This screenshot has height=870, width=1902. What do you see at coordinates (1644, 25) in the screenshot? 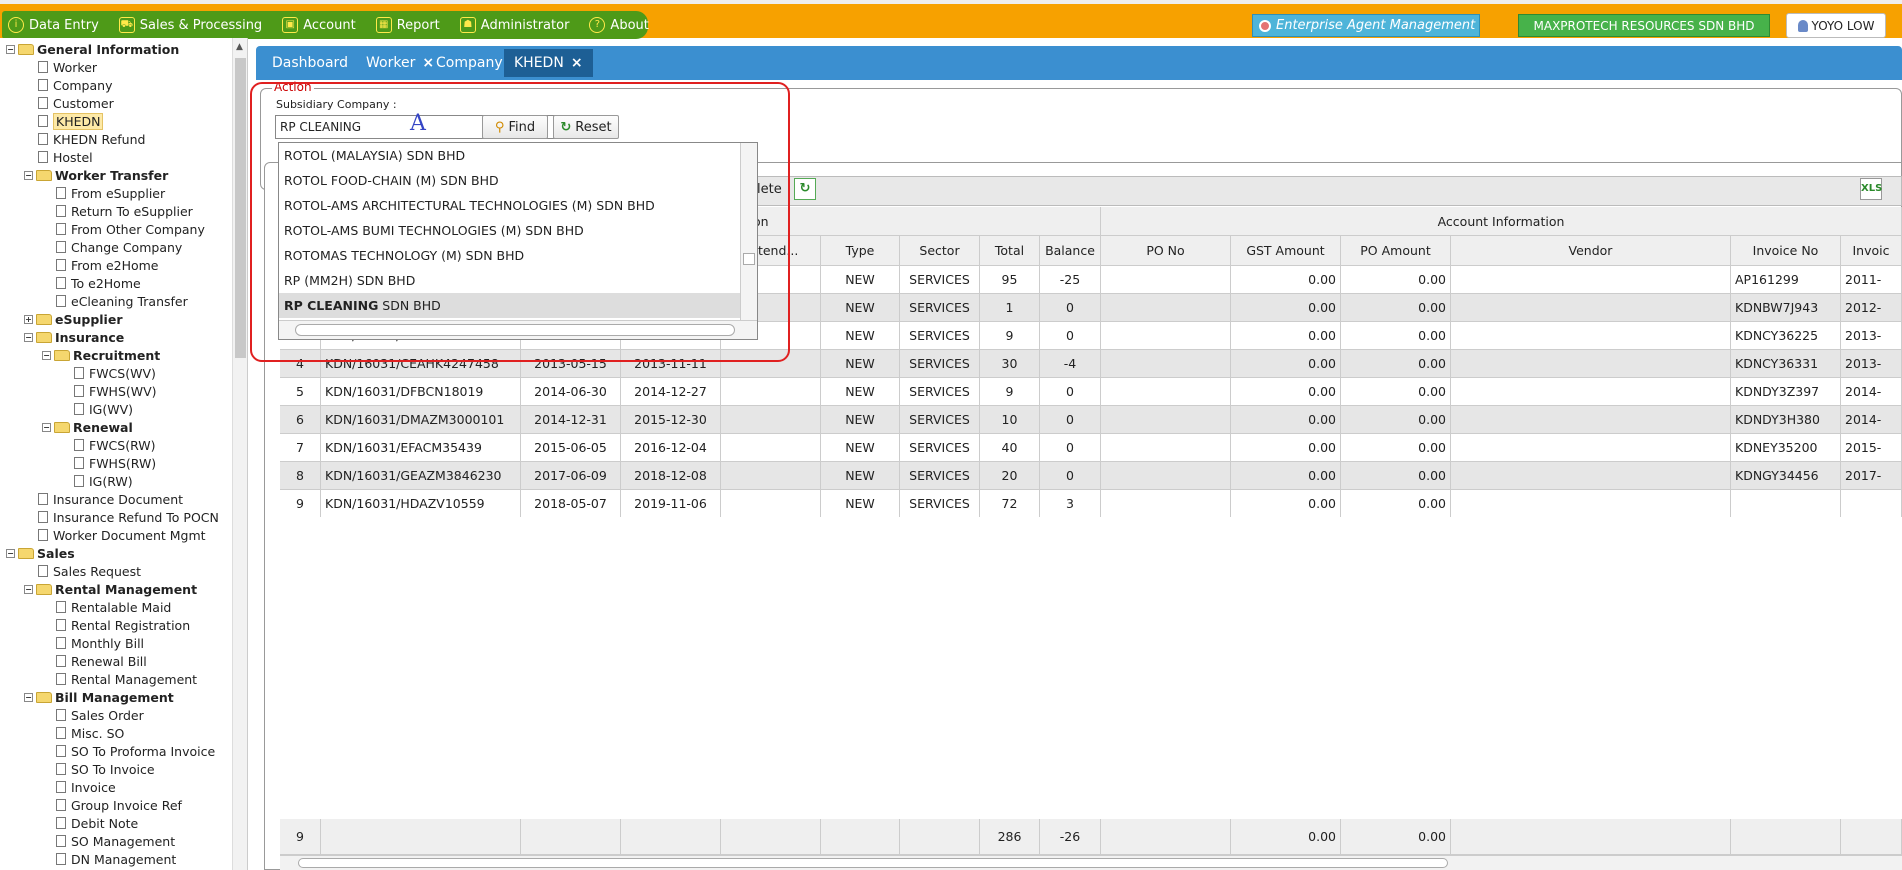
I see `current-company-button: MAXPROTECH RESOURCES SDN BHD` at bounding box center [1644, 25].